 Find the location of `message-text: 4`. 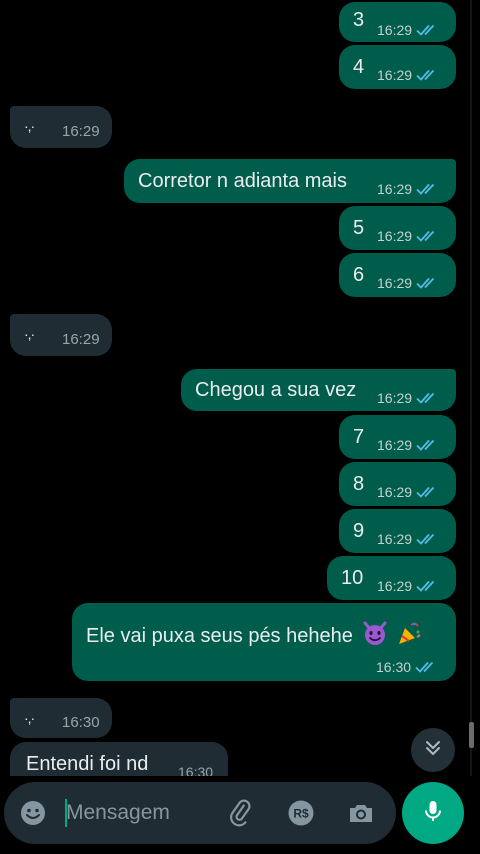

message-text: 4 is located at coordinates (359, 67).